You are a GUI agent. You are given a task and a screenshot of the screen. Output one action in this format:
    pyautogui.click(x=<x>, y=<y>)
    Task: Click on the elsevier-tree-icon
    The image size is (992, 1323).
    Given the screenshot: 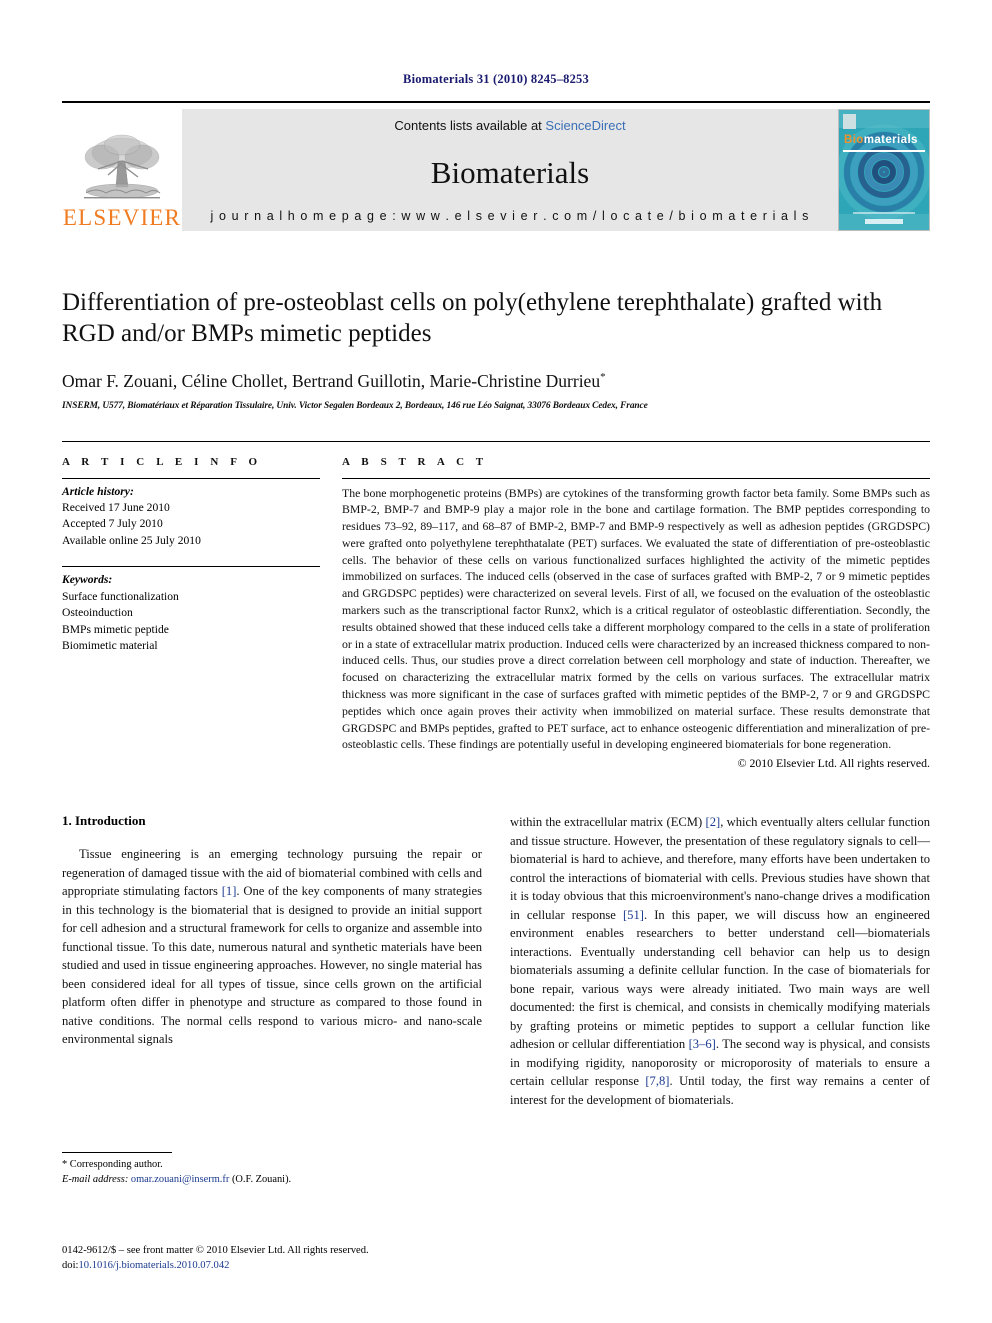 What is the action you would take?
    pyautogui.click(x=122, y=166)
    